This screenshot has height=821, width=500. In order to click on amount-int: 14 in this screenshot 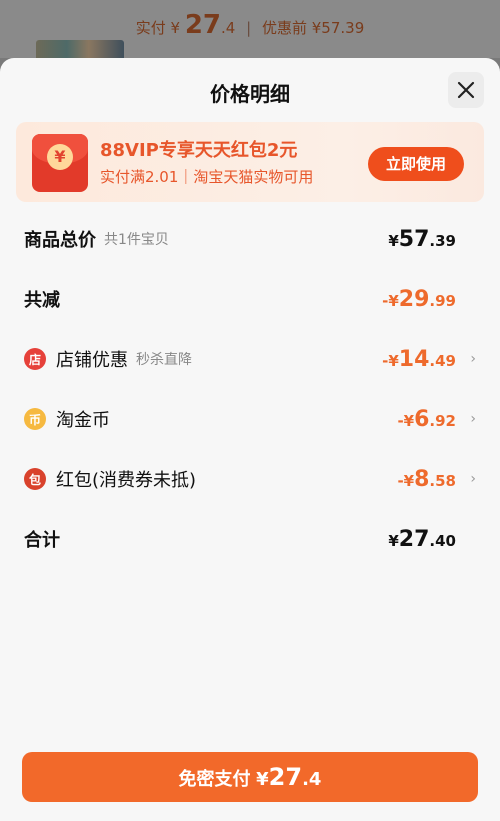, I will do `click(414, 359)`.